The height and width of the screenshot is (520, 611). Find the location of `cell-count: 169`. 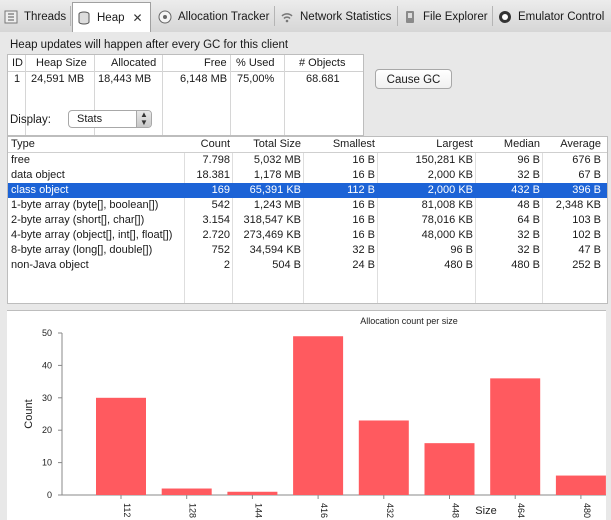

cell-count: 169 is located at coordinates (220, 190).